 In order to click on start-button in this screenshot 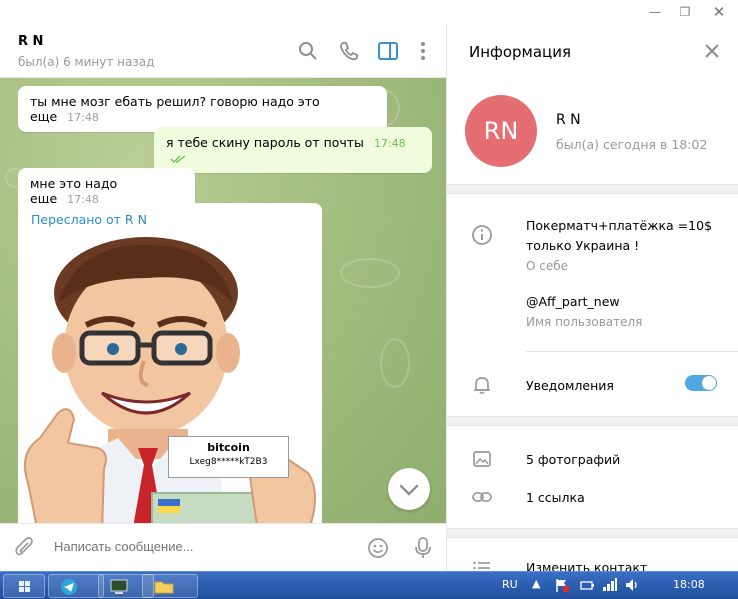, I will do `click(24, 586)`.